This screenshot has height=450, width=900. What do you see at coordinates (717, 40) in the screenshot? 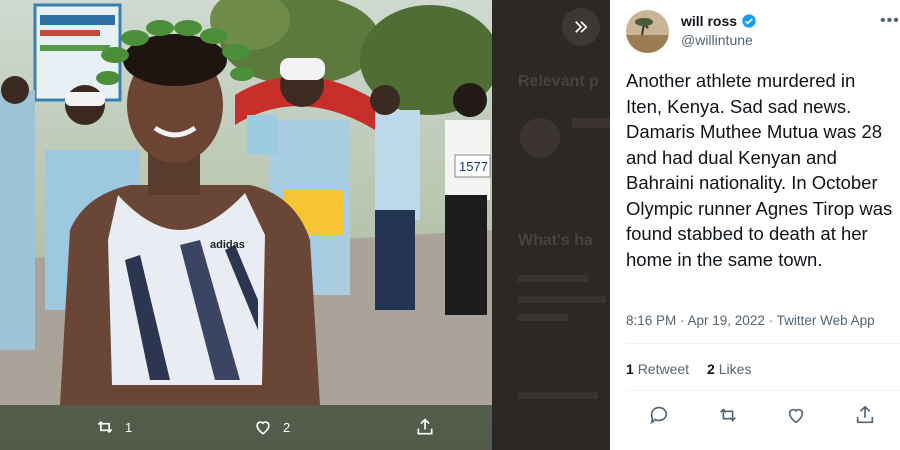
I see `author-handle: @willintune` at bounding box center [717, 40].